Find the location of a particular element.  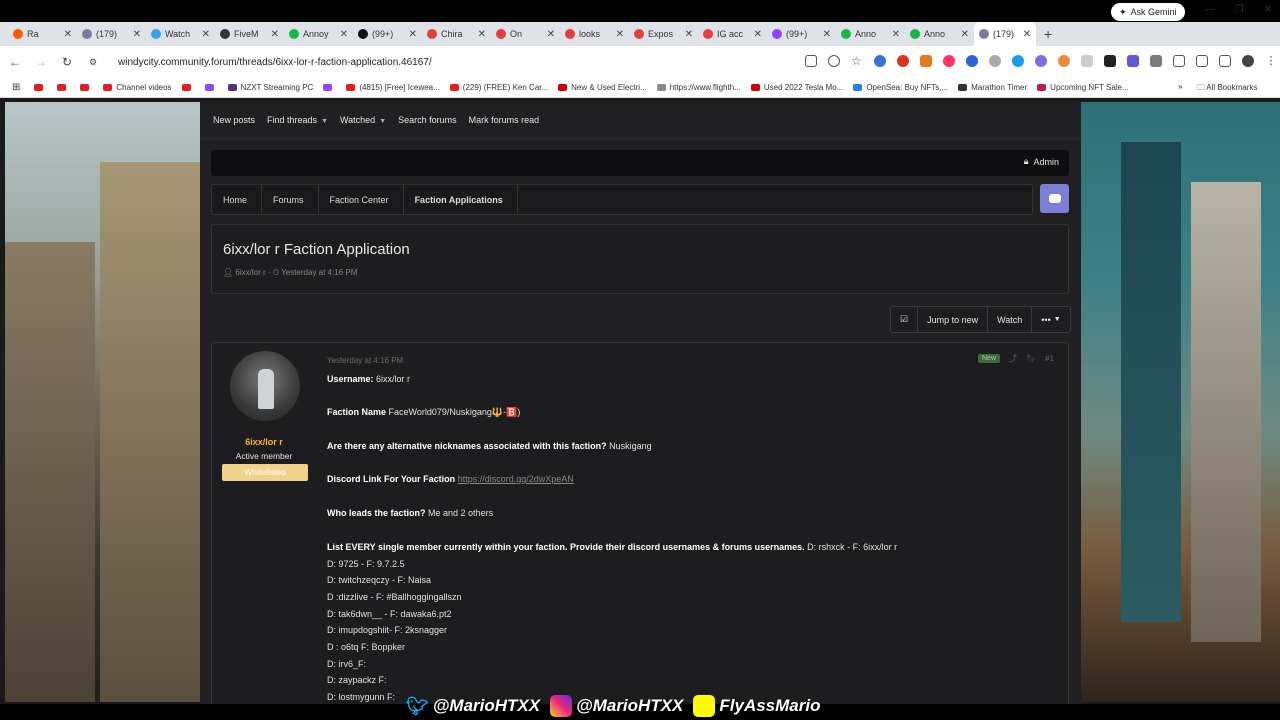

browser-tab: Annoy ✕ is located at coordinates (318, 34).